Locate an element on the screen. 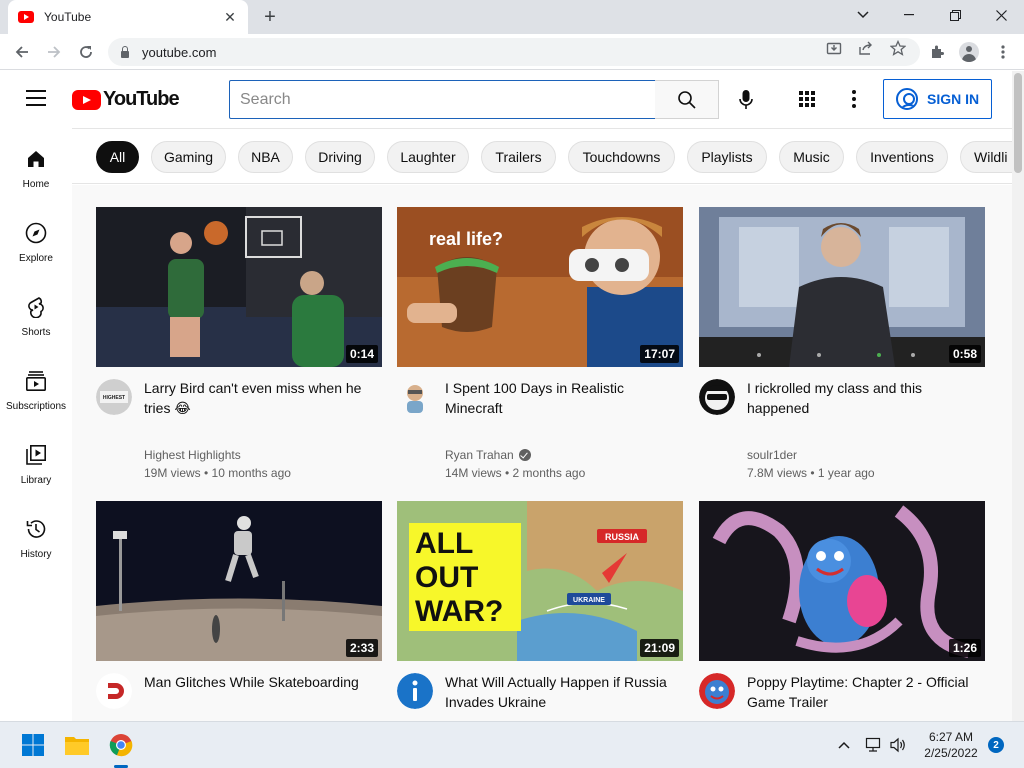  channel-name: Highest Highlights is located at coordinates (192, 455).